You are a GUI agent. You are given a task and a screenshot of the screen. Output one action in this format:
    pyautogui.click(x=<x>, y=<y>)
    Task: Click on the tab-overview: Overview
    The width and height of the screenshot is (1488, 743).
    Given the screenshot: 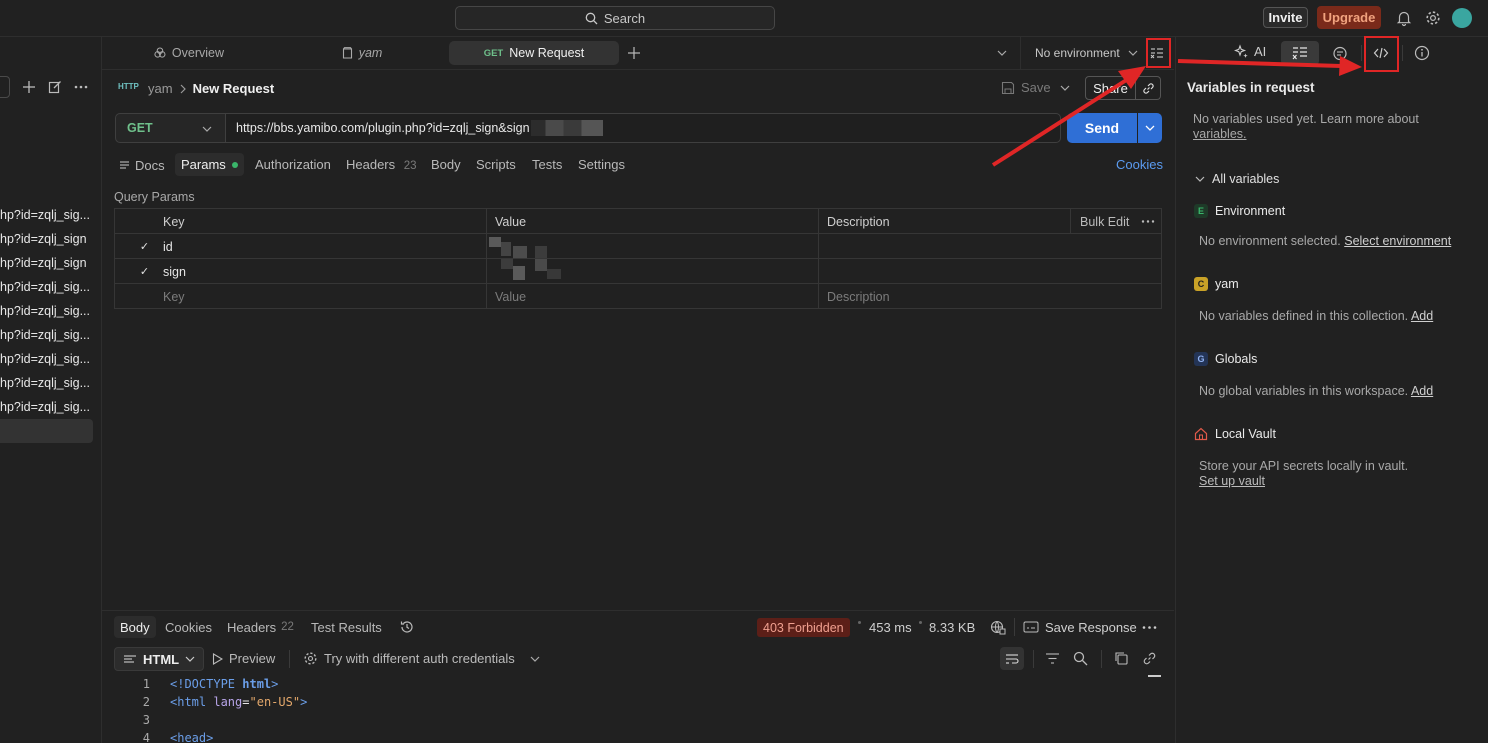 What is the action you would take?
    pyautogui.click(x=189, y=53)
    